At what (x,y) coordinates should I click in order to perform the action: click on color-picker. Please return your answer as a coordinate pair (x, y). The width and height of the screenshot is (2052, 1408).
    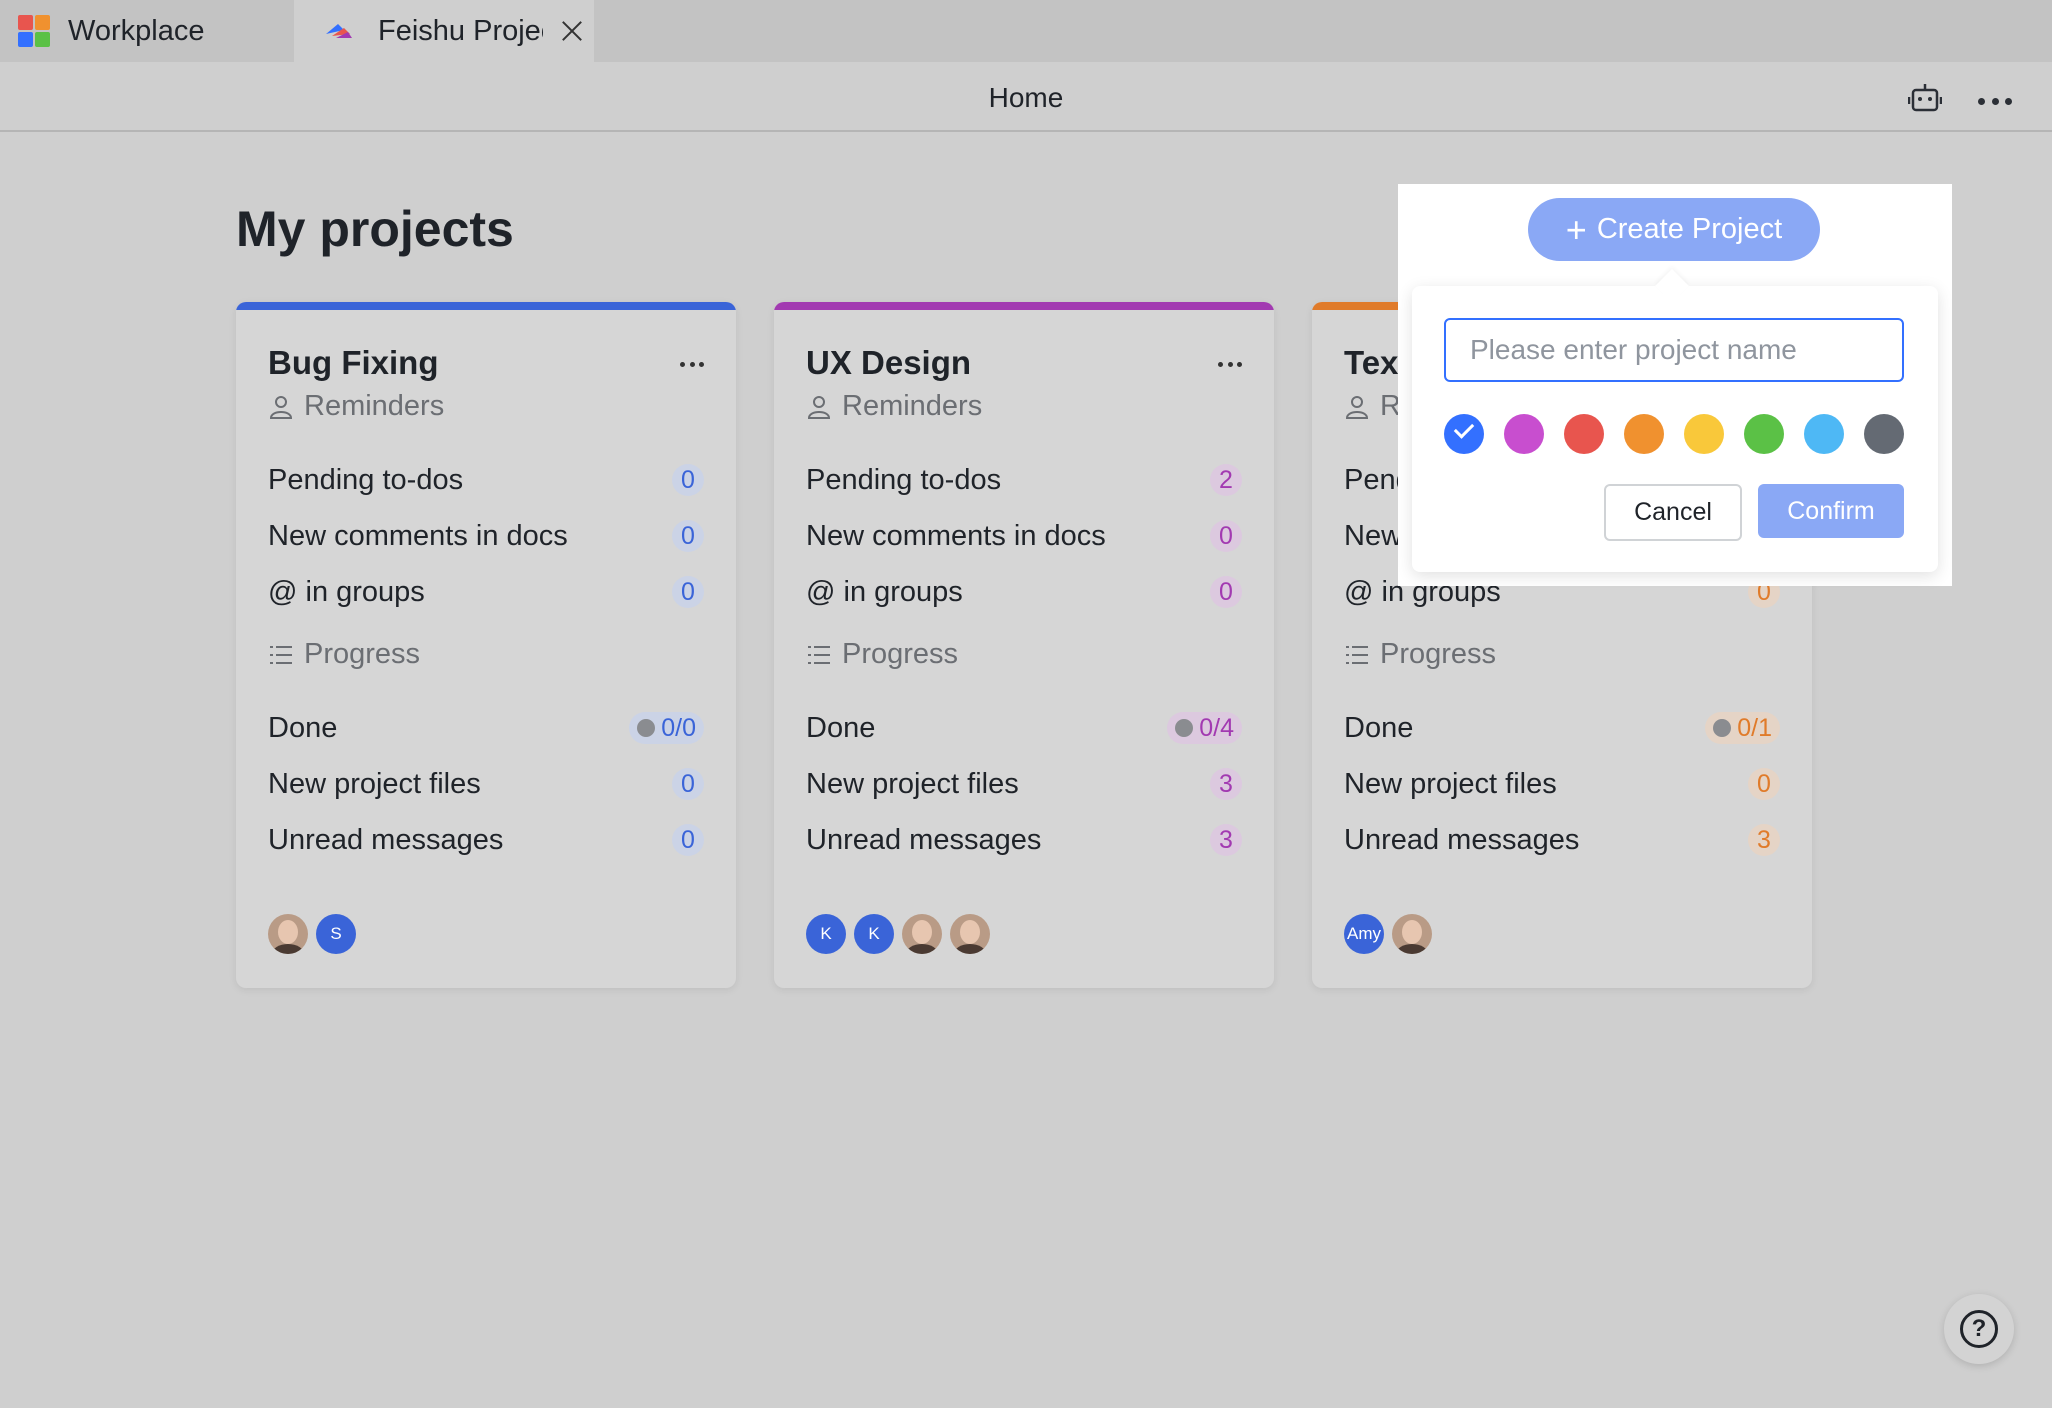
    Looking at the image, I should click on (1674, 434).